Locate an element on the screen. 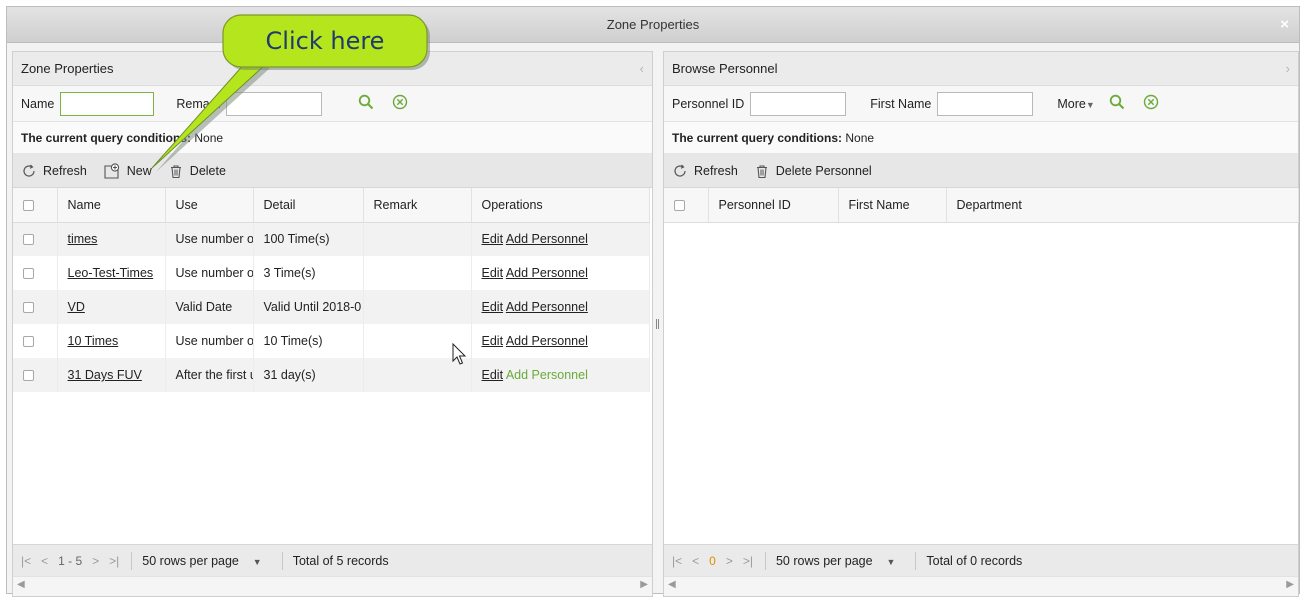 Image resolution: width=1306 pixels, height=598 pixels. collapse-left-icon: ‹ is located at coordinates (642, 69).